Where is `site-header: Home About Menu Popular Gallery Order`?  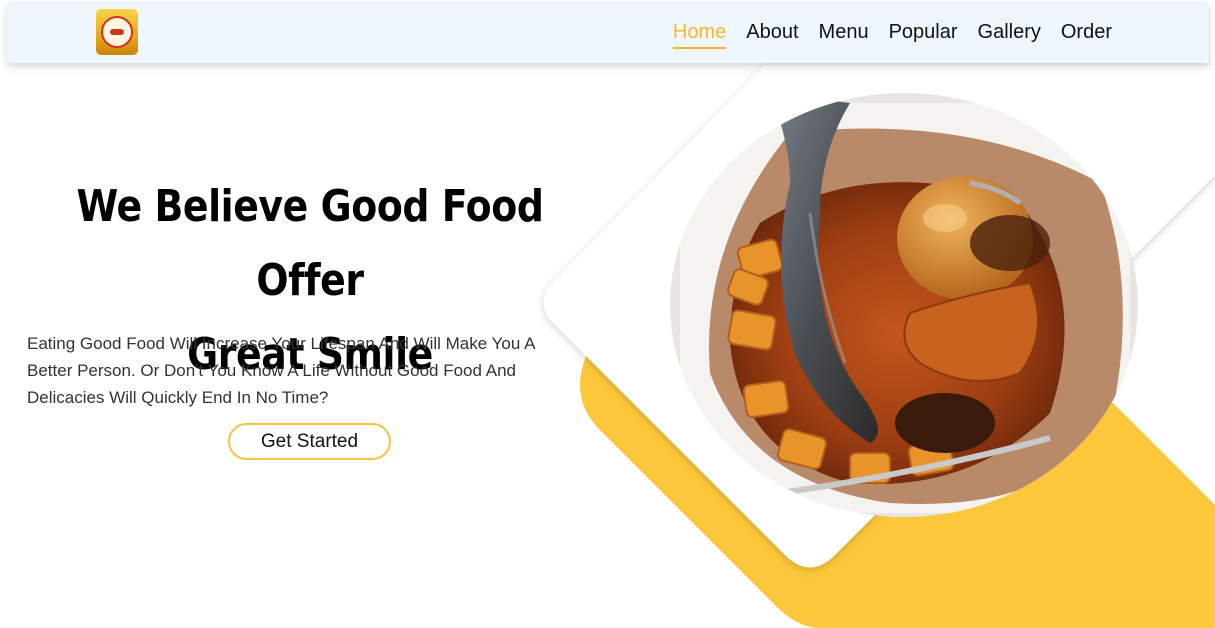
site-header: Home About Menu Popular Gallery Order is located at coordinates (607, 33).